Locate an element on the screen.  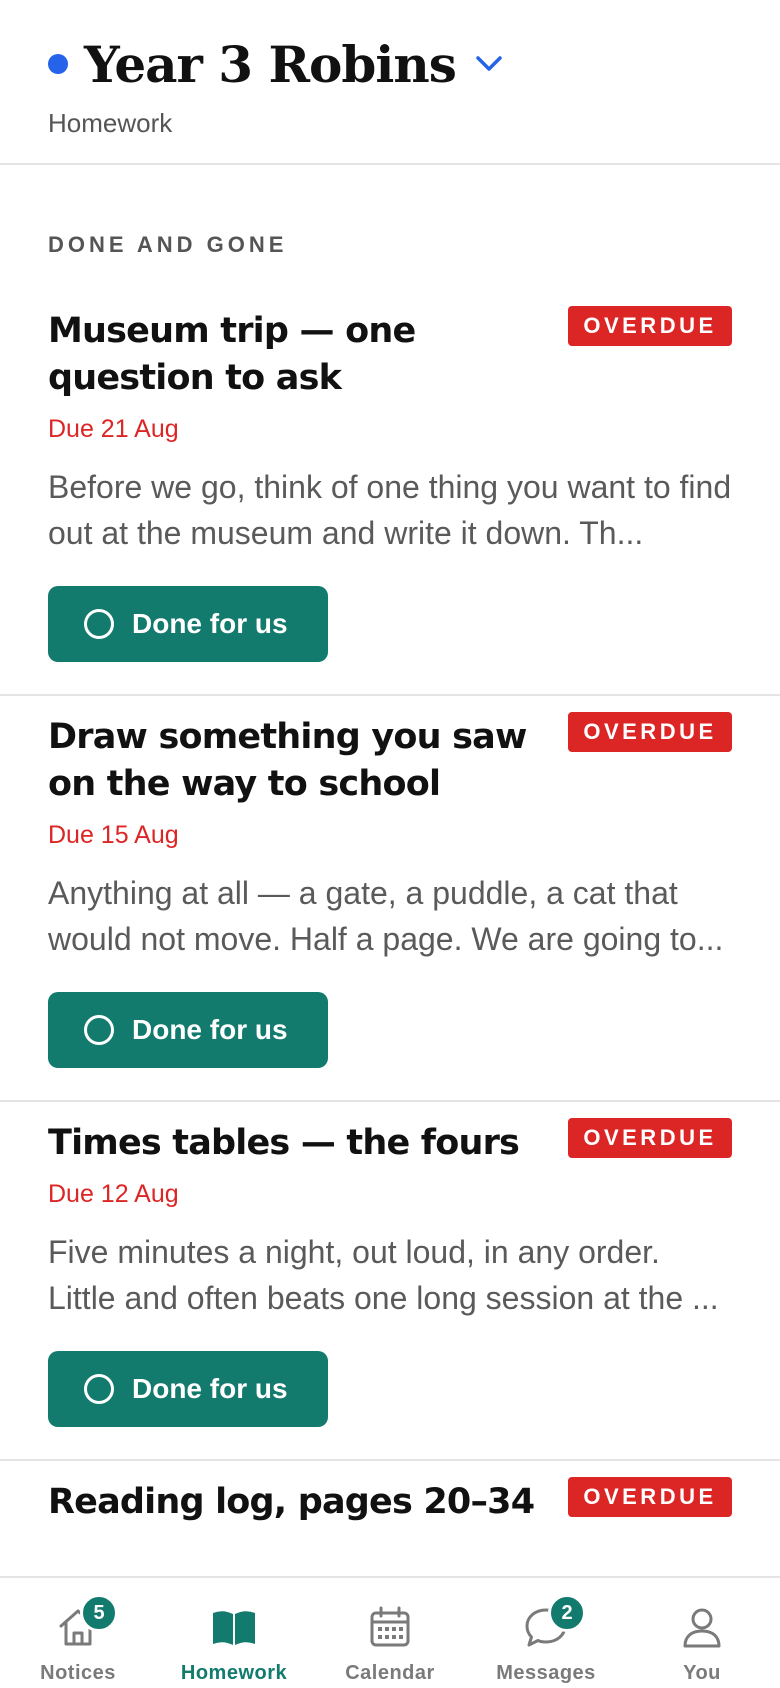
tab-homework: Homework is located at coordinates (234, 1633).